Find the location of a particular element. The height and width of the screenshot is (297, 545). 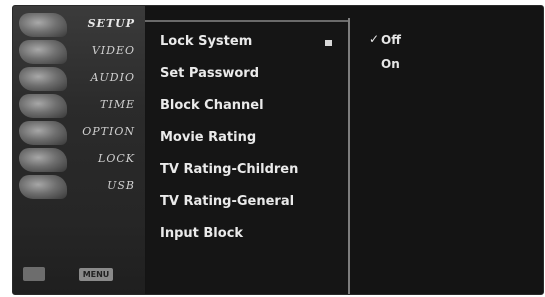

sidebar-item-audio: AUDIO is located at coordinates (79, 79).